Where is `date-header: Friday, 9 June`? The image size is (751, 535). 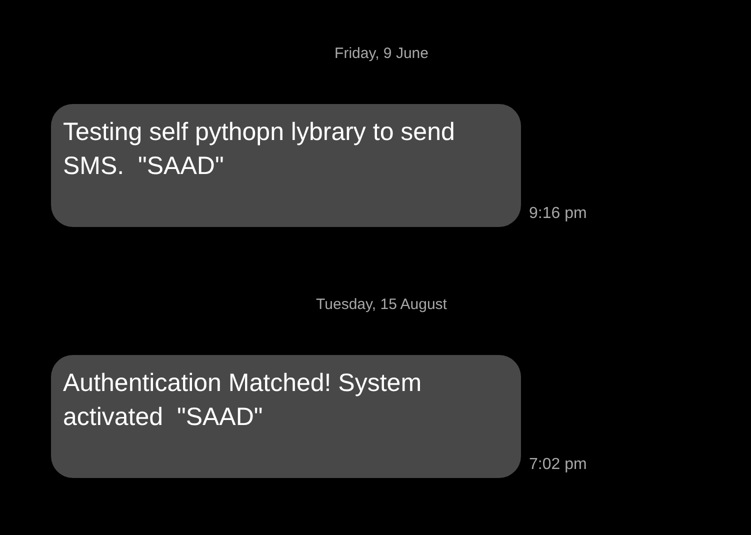 date-header: Friday, 9 June is located at coordinates (382, 54).